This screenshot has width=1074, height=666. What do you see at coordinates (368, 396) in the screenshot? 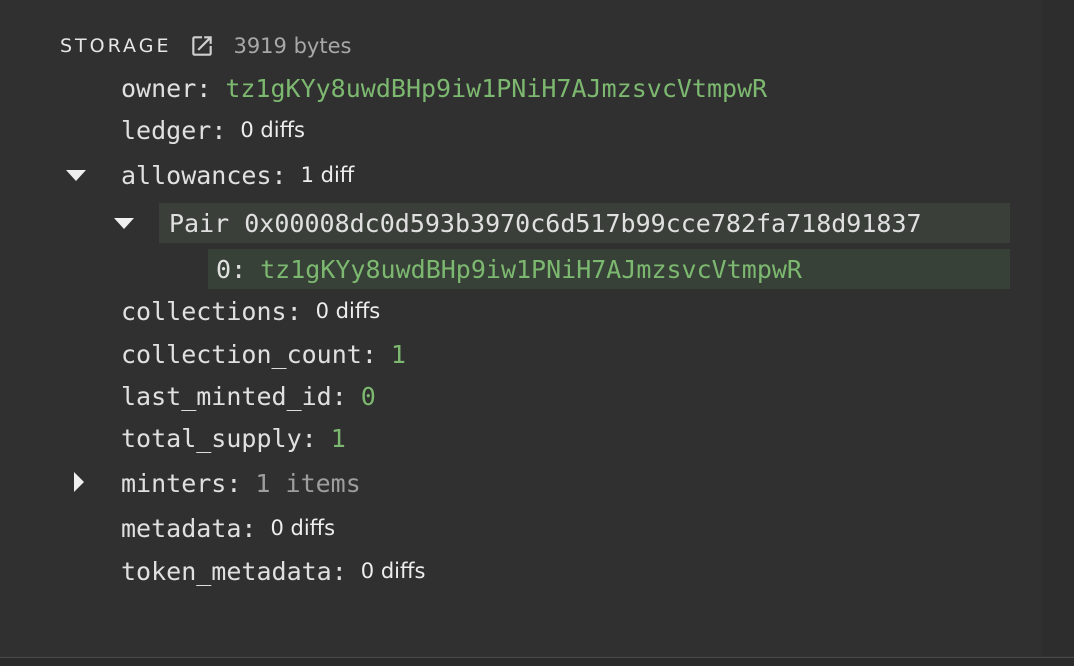
I see `value-last-minted-id: 0` at bounding box center [368, 396].